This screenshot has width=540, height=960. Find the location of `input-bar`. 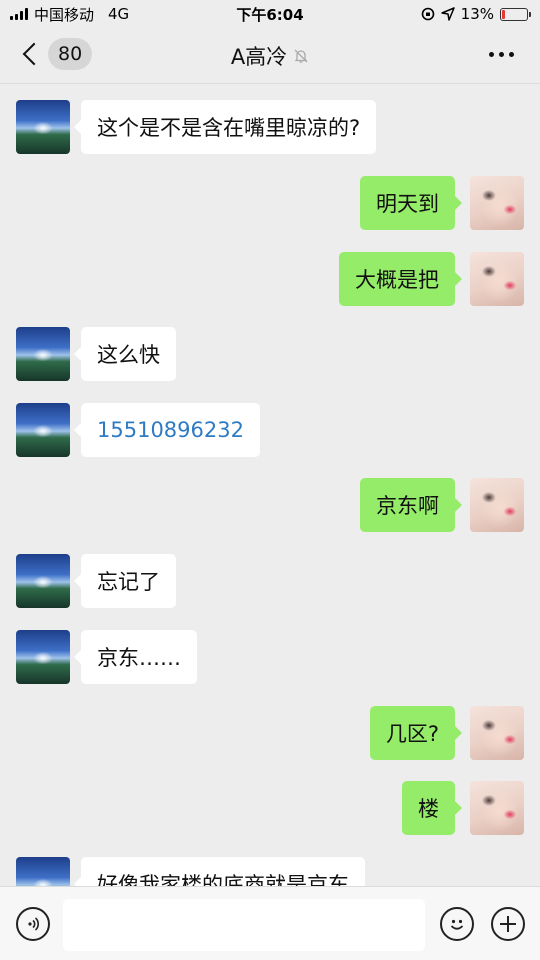

input-bar is located at coordinates (270, 923).